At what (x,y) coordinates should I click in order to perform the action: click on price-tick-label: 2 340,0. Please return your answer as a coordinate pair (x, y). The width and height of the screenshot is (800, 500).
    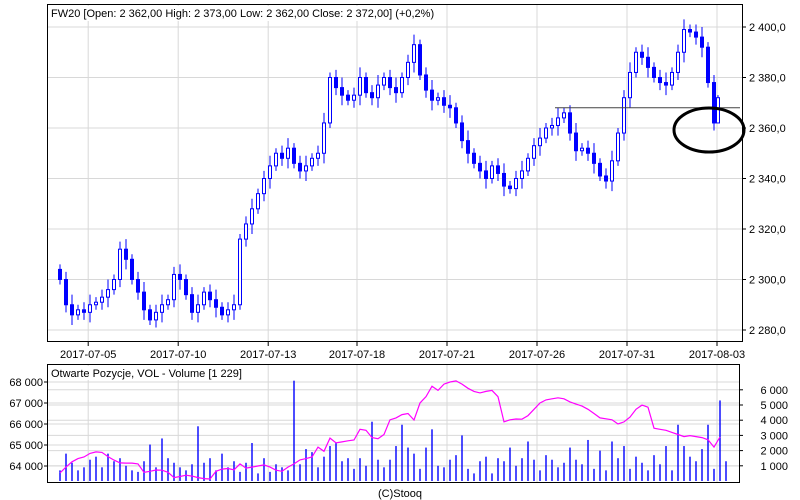
    Looking at the image, I should click on (767, 180).